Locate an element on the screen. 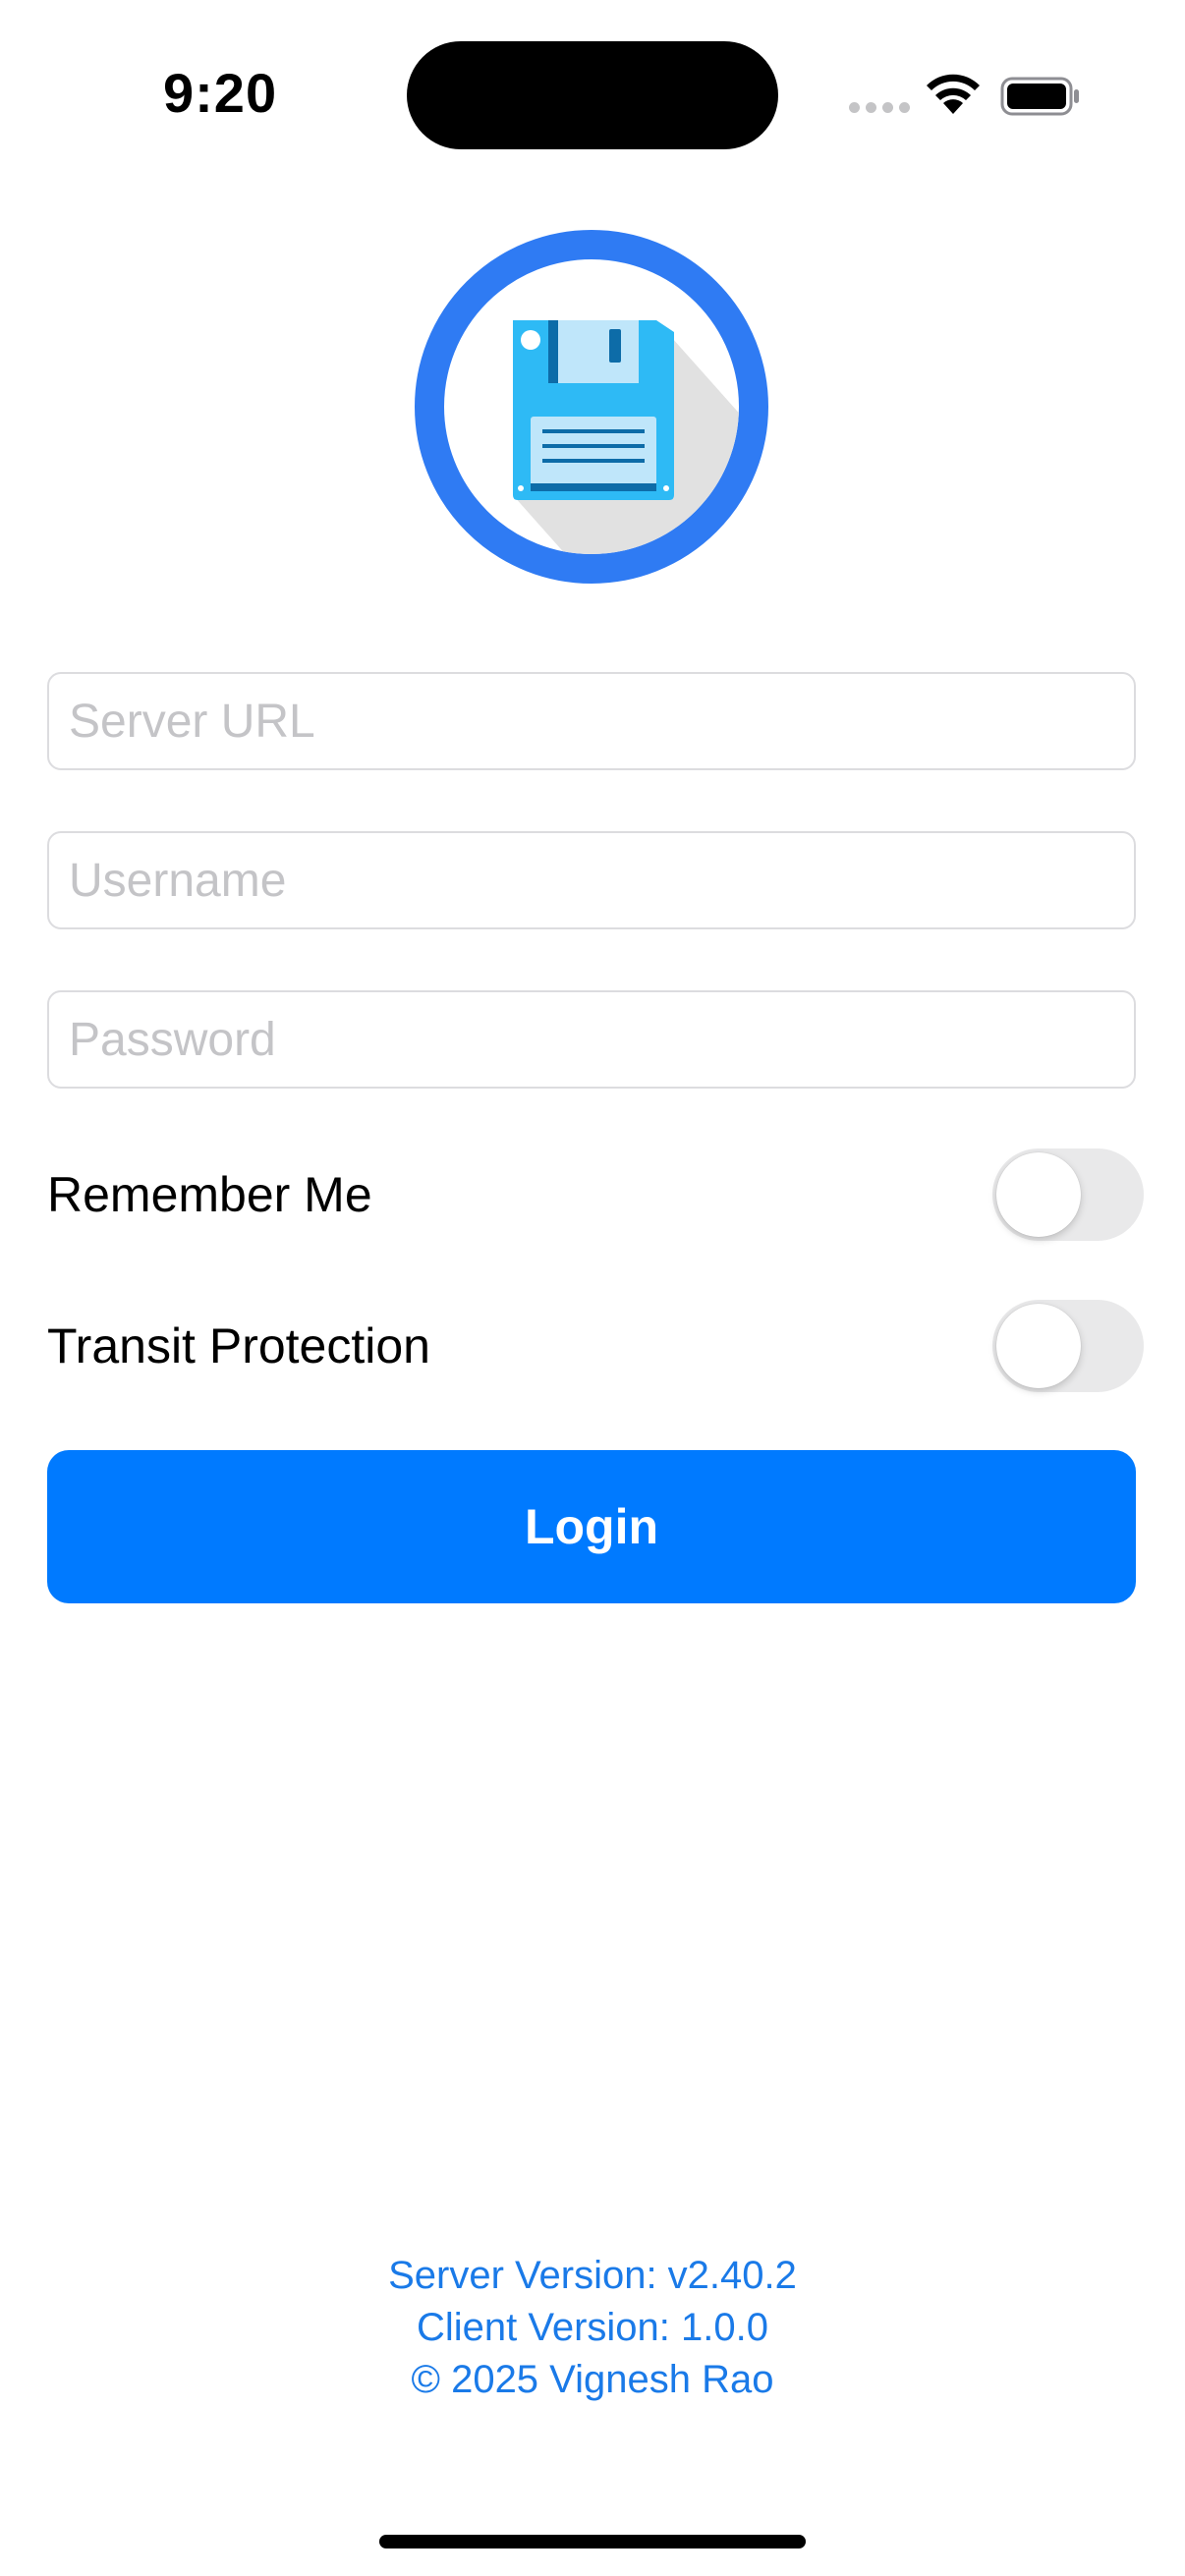 This screenshot has width=1185, height=2576. floppy-disk-logo-icon is located at coordinates (592, 407).